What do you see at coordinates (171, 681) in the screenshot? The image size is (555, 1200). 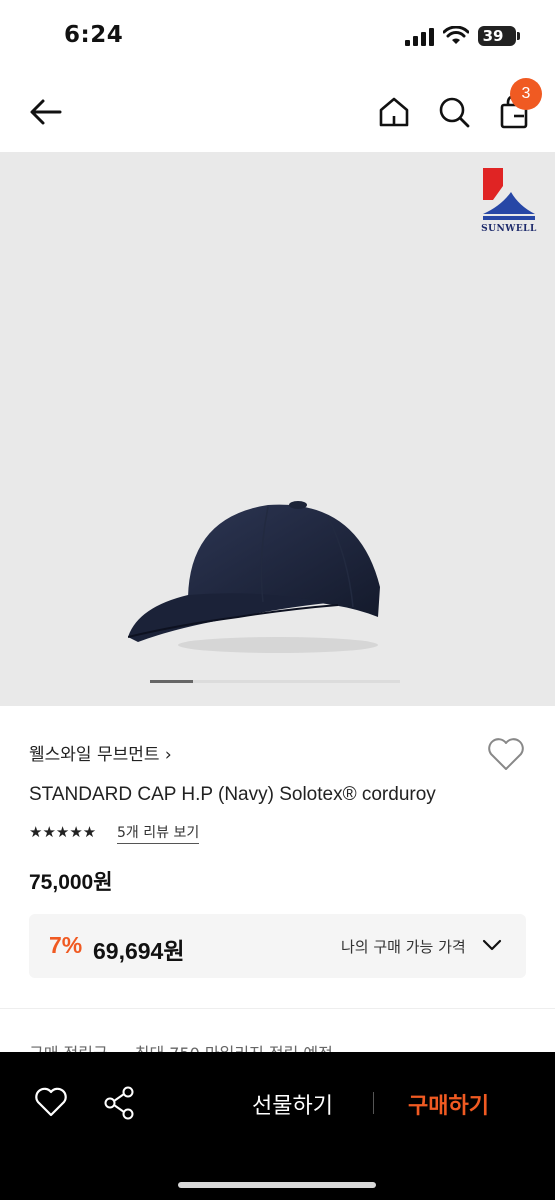 I see `carousel-indicator-active` at bounding box center [171, 681].